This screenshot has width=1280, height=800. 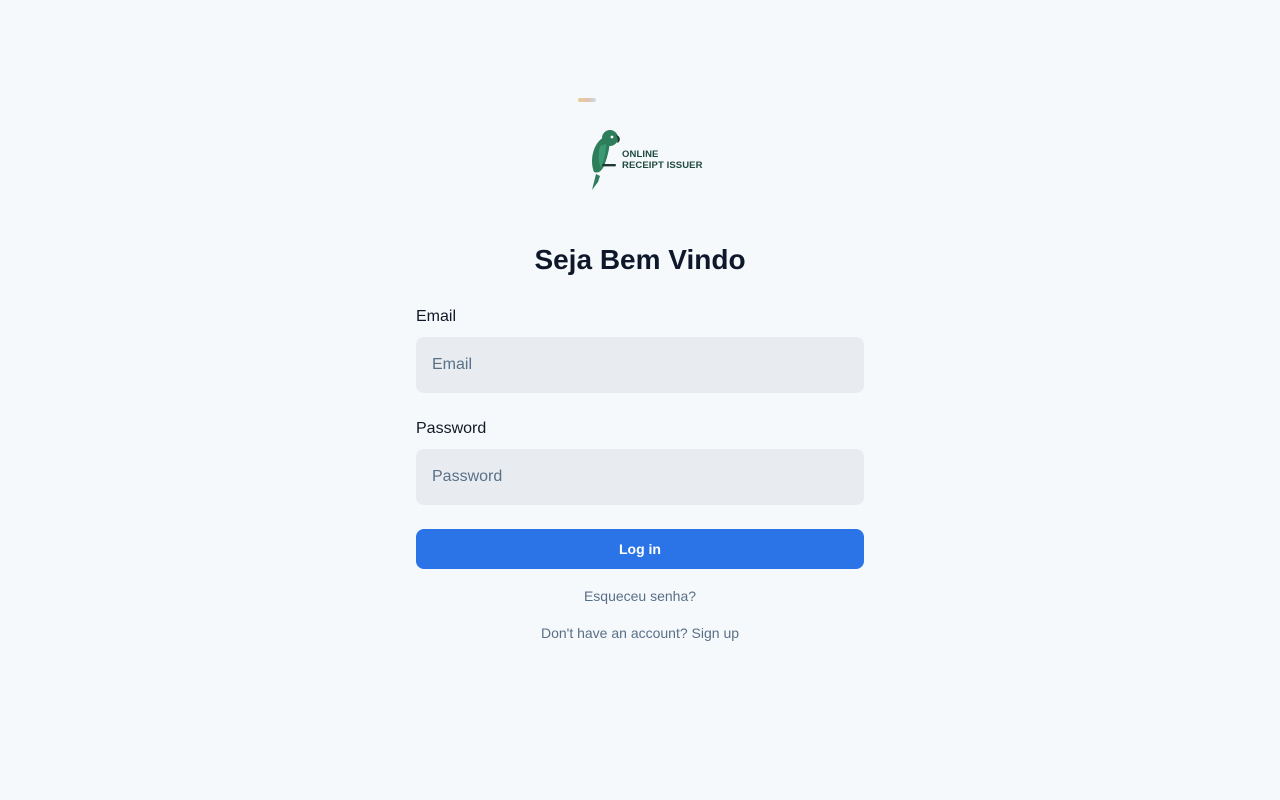 I want to click on login-button: Log in, so click(x=640, y=549).